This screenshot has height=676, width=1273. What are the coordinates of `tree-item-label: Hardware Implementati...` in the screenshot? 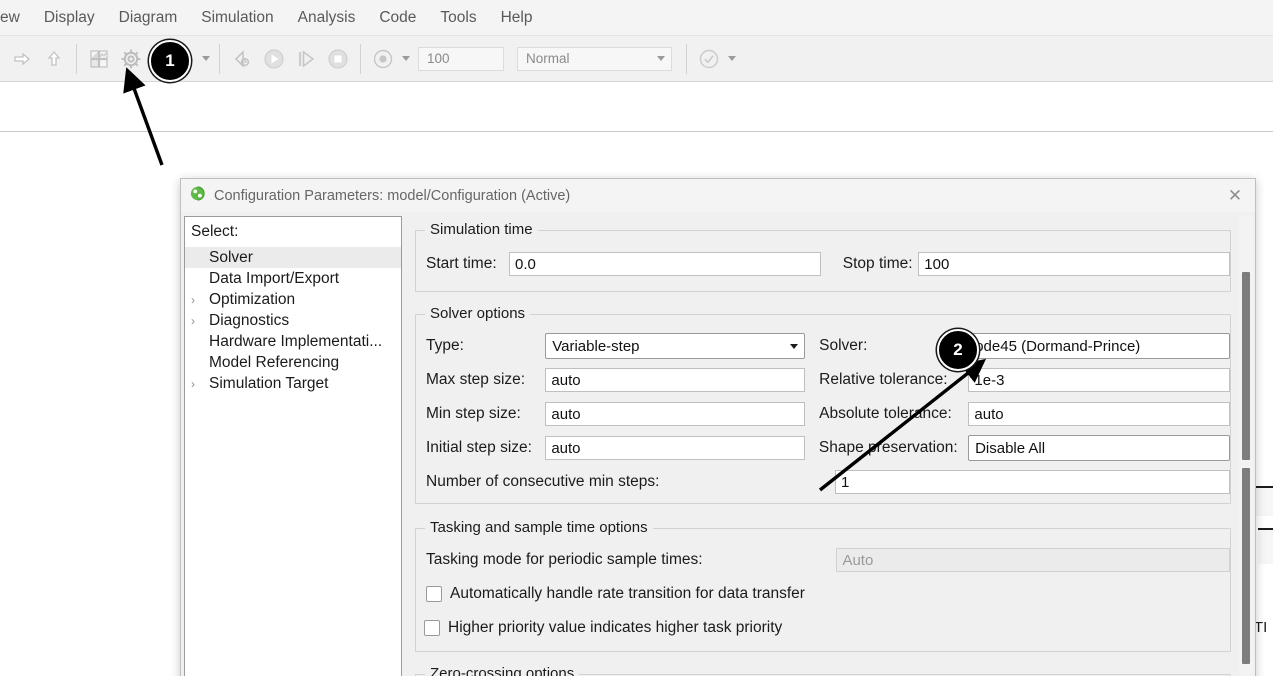 It's located at (296, 341).